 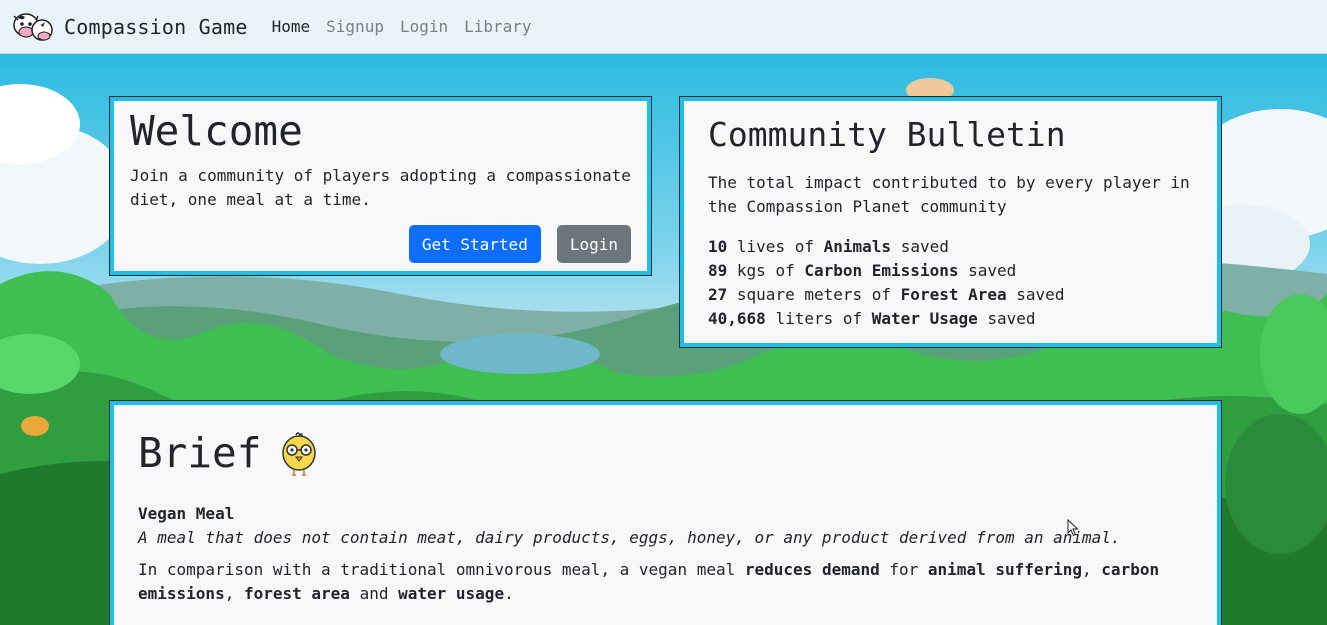 What do you see at coordinates (291, 26) in the screenshot?
I see `nav-home: Home` at bounding box center [291, 26].